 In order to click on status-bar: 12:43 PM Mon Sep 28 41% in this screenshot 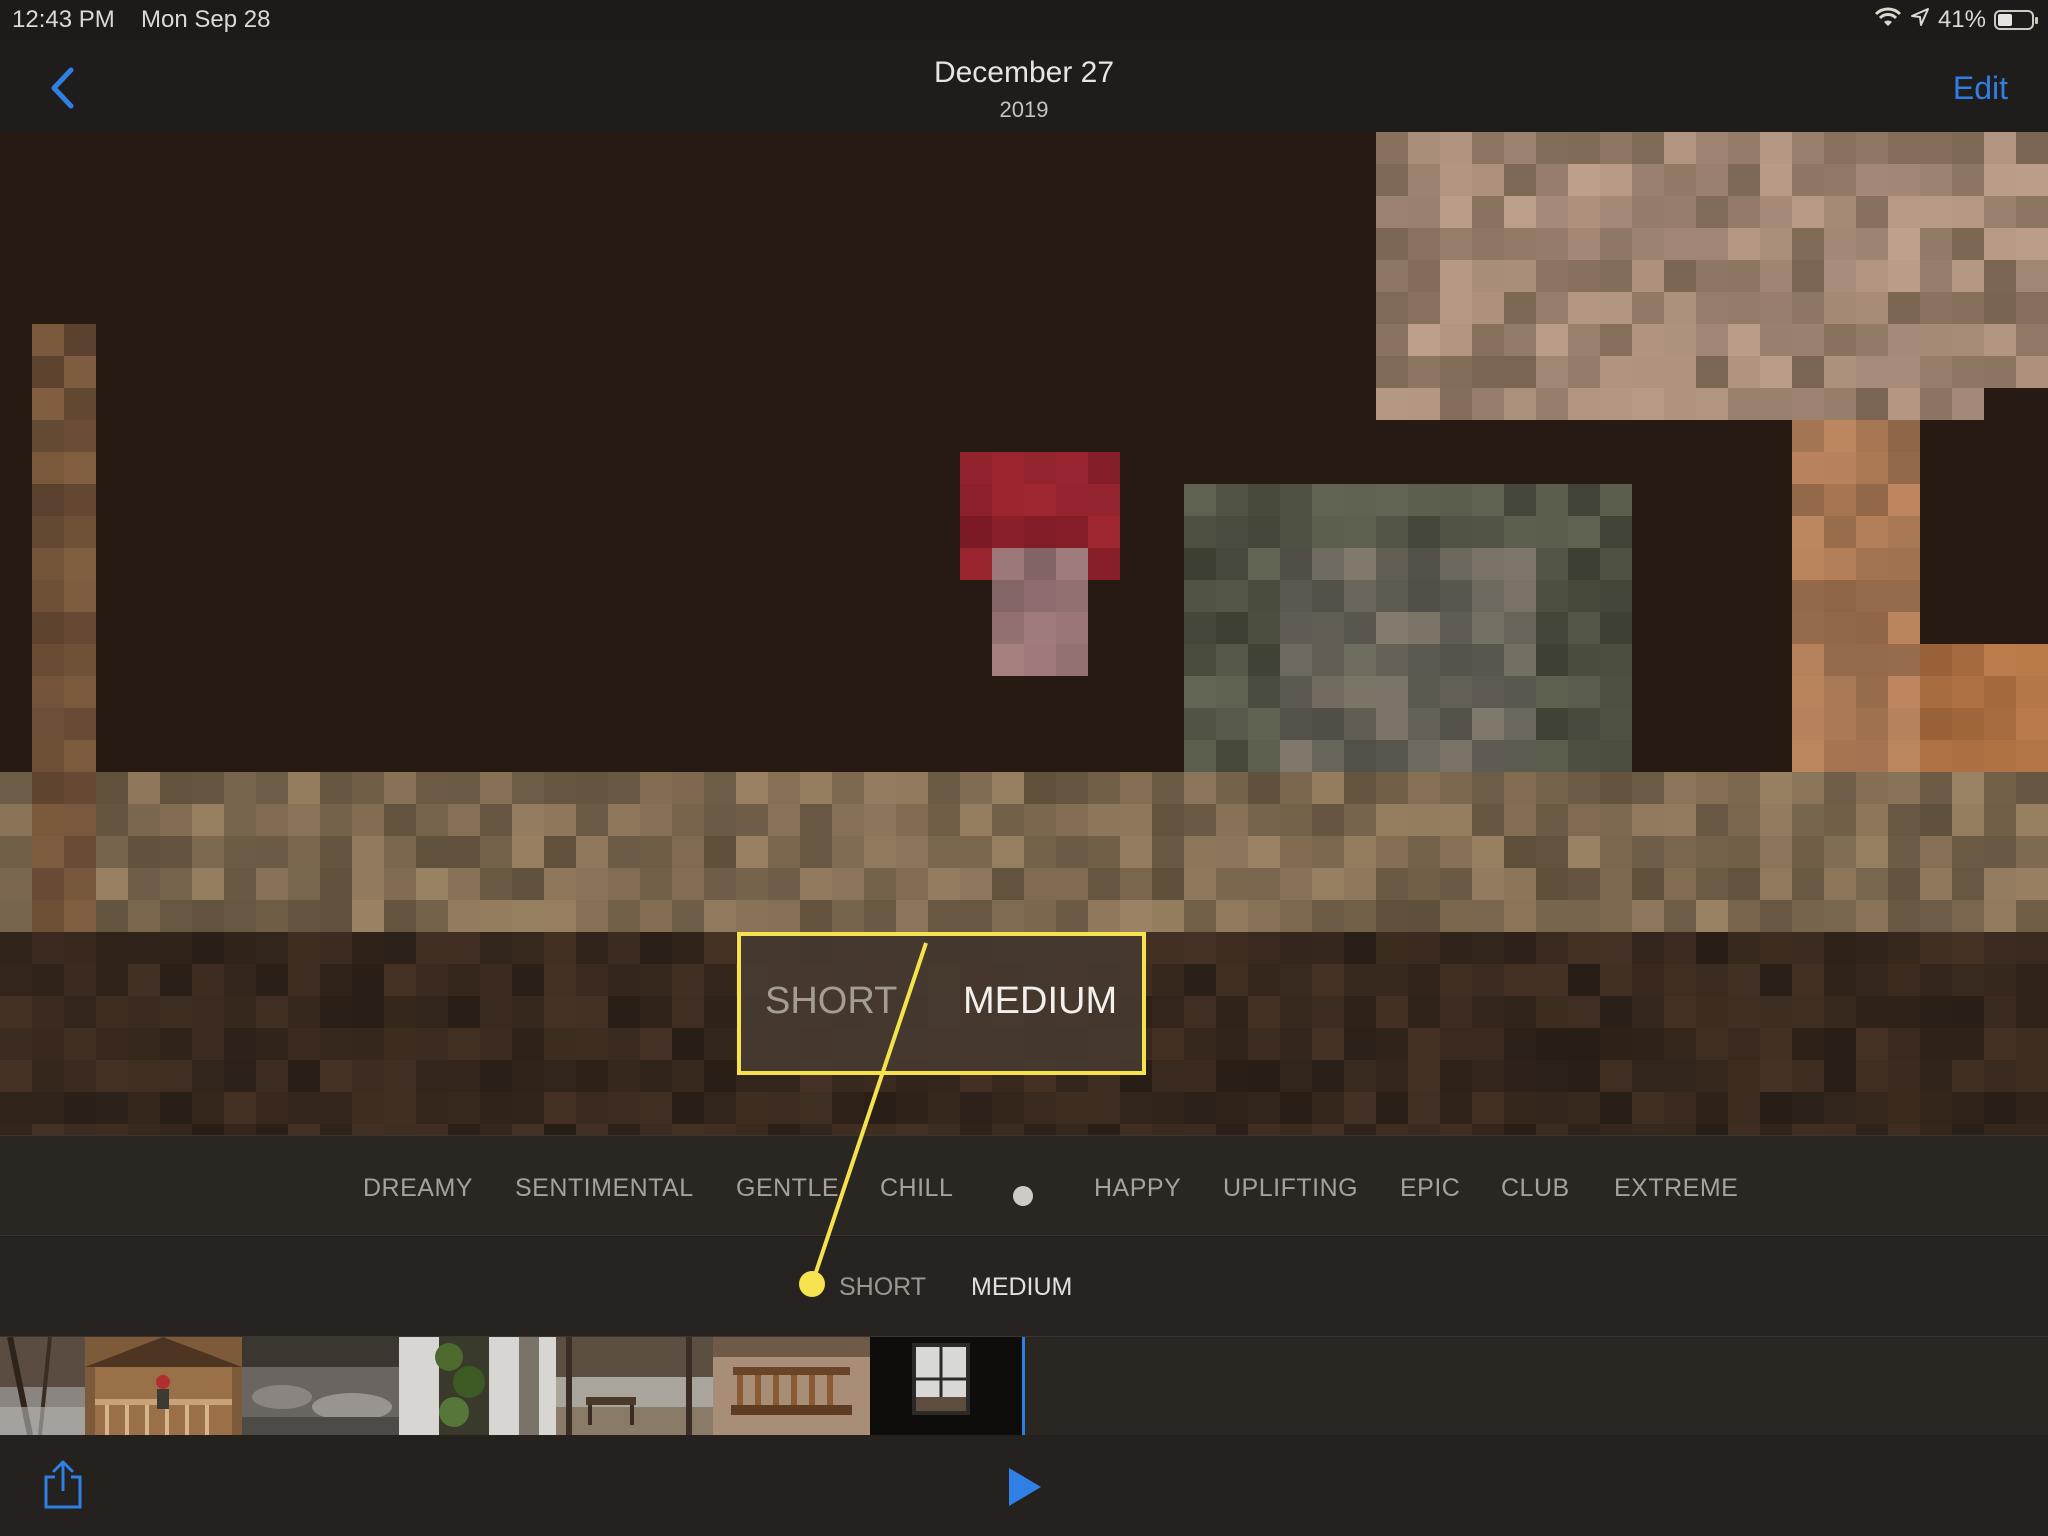, I will do `click(1024, 20)`.